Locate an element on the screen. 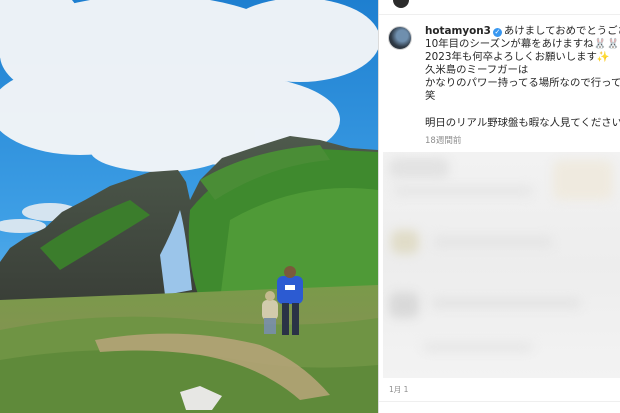  caption-line-2: 10年目のシーズンが幕をあけますね🐰🐰！ is located at coordinates (522, 44).